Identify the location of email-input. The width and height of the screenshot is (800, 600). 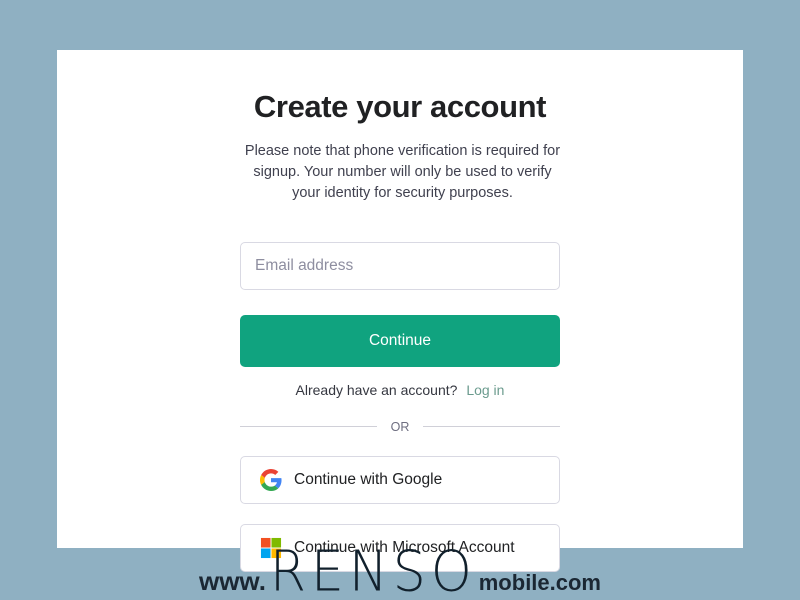
(400, 265).